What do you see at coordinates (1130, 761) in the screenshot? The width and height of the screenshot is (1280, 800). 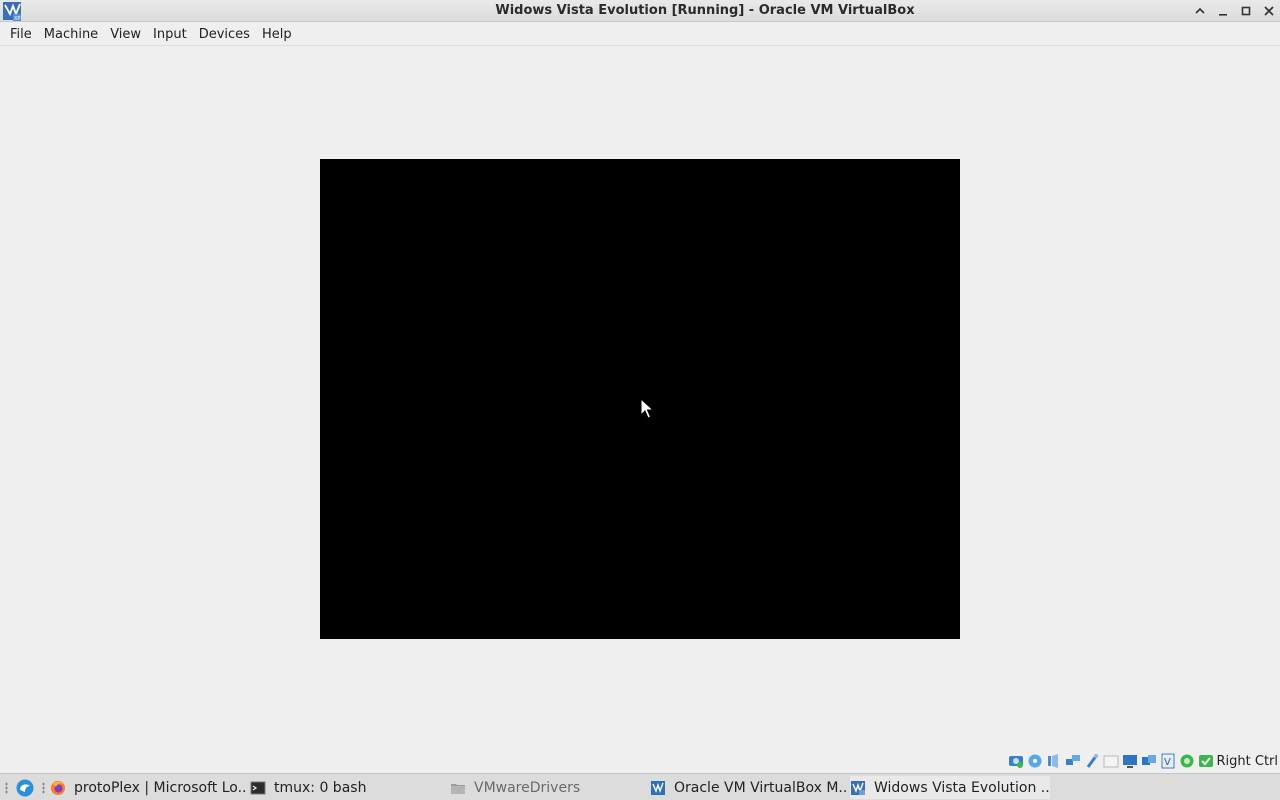 I see `display-icon` at bounding box center [1130, 761].